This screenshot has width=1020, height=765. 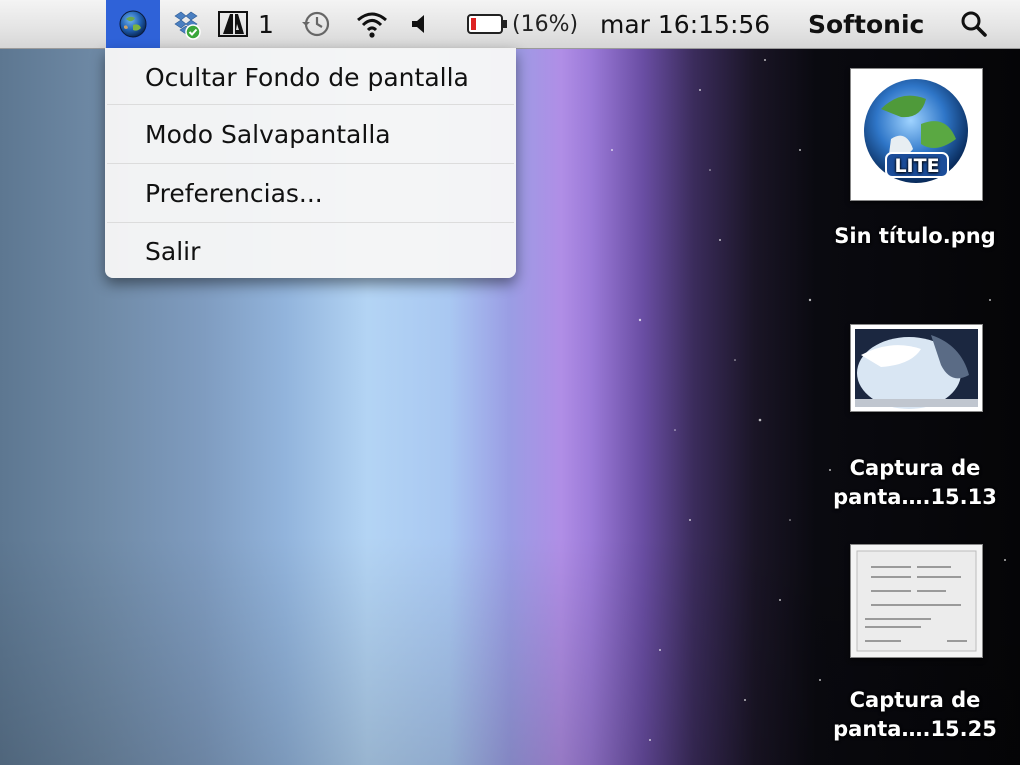 I want to click on adobe-count: 1, so click(x=266, y=24).